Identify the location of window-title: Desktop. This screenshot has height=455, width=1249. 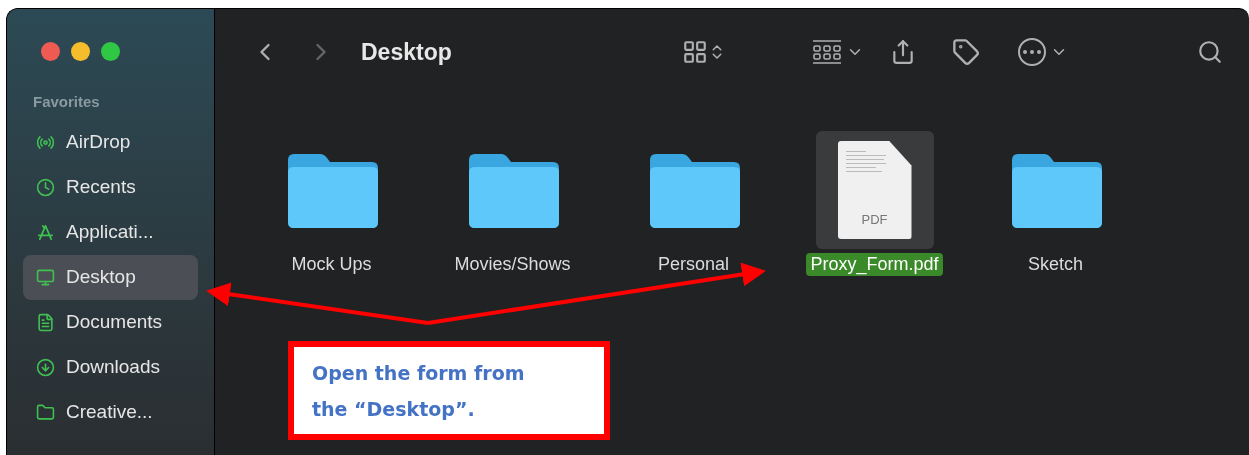
(406, 52).